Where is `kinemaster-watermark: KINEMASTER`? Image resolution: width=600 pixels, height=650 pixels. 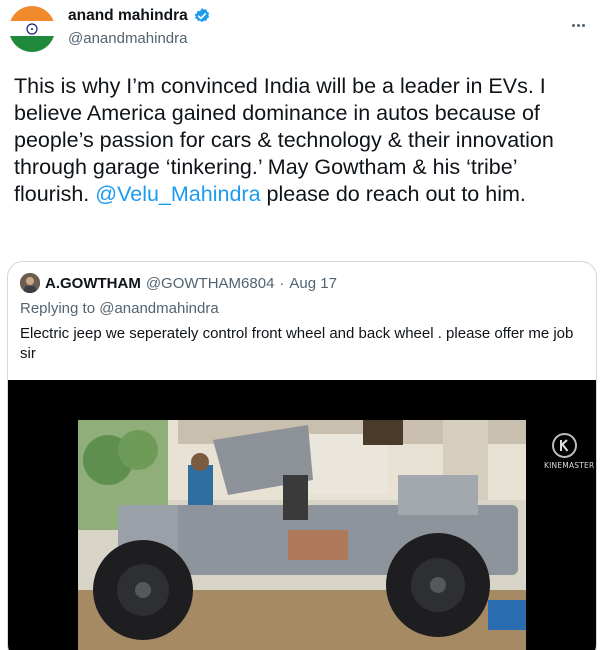
kinemaster-watermark: KINEMASTER is located at coordinates (569, 451).